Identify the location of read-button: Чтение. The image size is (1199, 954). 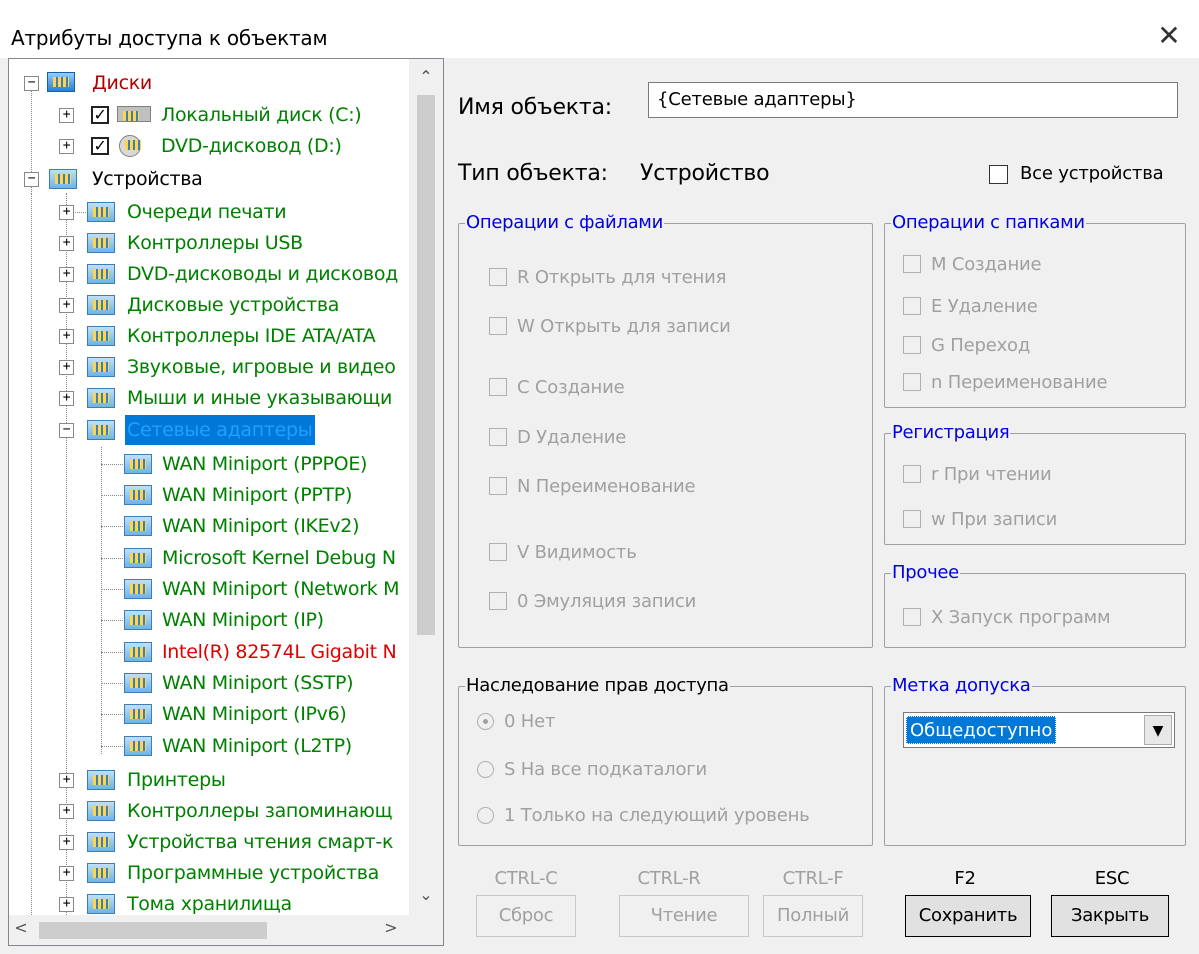
(684, 916).